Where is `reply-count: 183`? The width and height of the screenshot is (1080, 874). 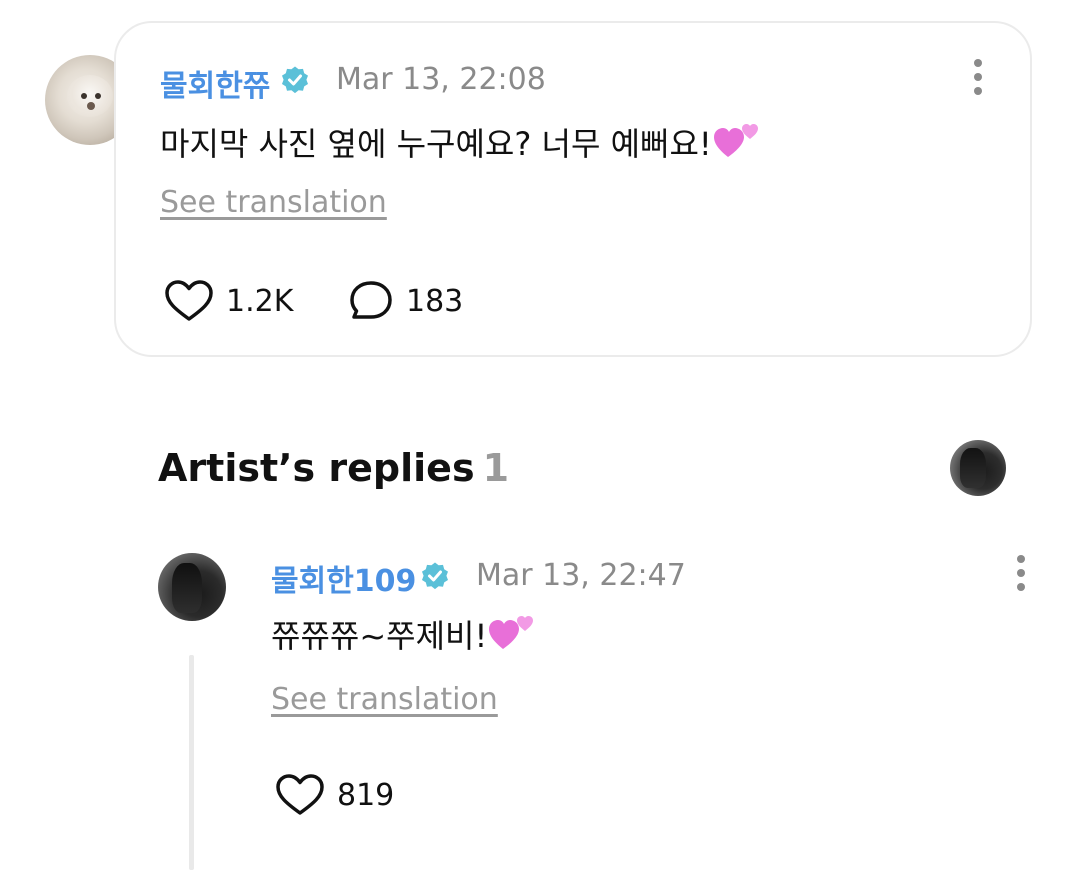 reply-count: 183 is located at coordinates (435, 301).